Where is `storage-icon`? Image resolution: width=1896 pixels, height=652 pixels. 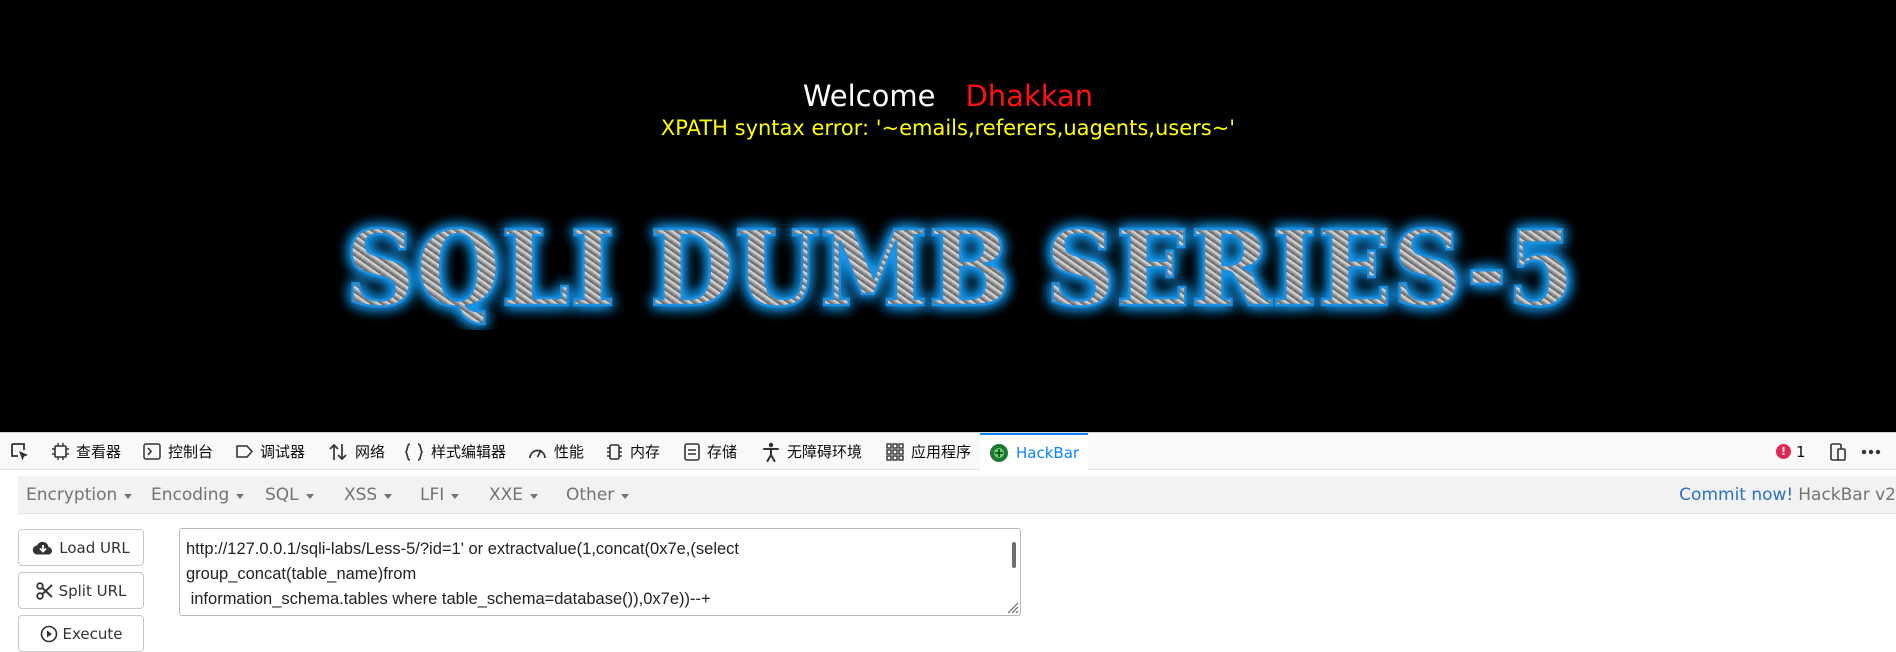 storage-icon is located at coordinates (692, 451).